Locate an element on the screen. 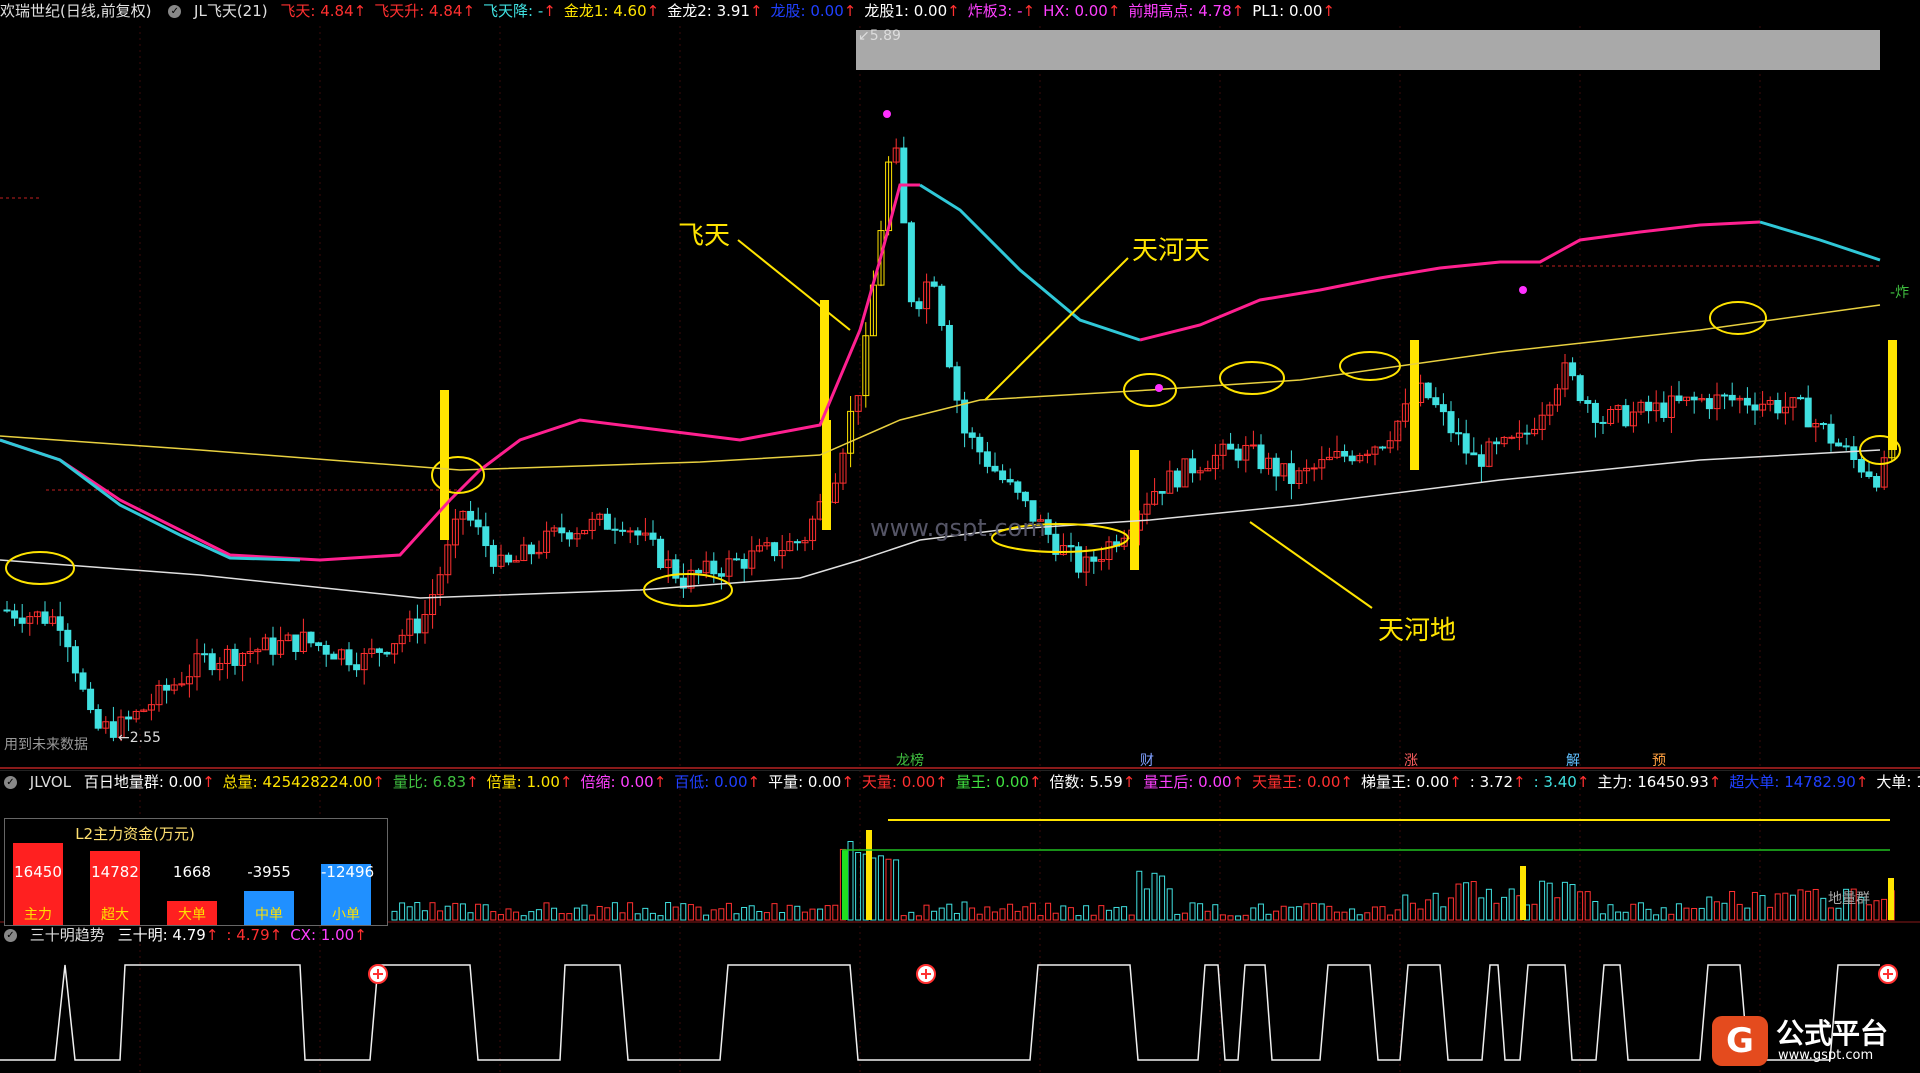 This screenshot has width=1920, height=1073. vol-header-item: 主力: 16450.93 is located at coordinates (1653, 782).